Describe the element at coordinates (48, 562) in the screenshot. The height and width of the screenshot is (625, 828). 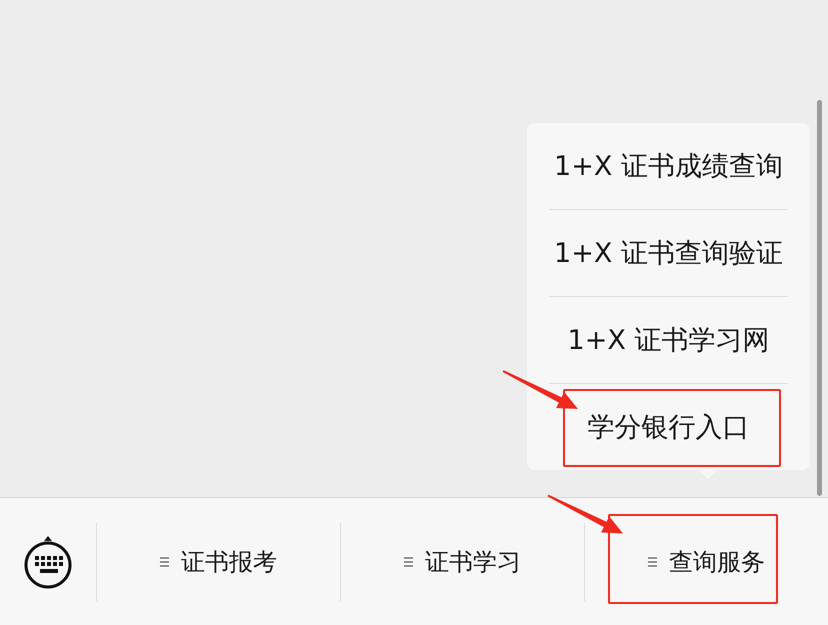
I see `keyboard-icon` at that location.